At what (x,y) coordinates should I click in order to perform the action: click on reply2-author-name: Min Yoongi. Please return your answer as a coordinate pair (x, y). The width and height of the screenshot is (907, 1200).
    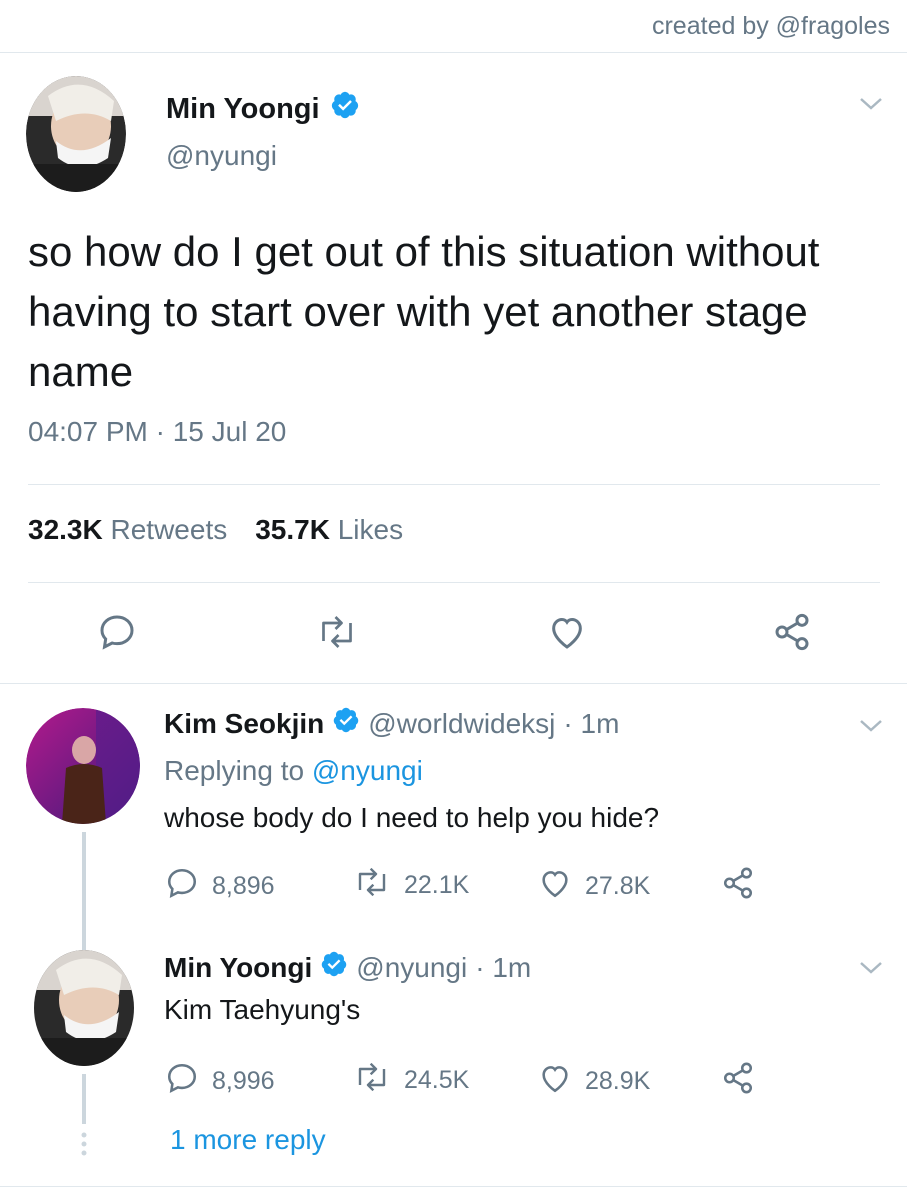
    Looking at the image, I should click on (238, 968).